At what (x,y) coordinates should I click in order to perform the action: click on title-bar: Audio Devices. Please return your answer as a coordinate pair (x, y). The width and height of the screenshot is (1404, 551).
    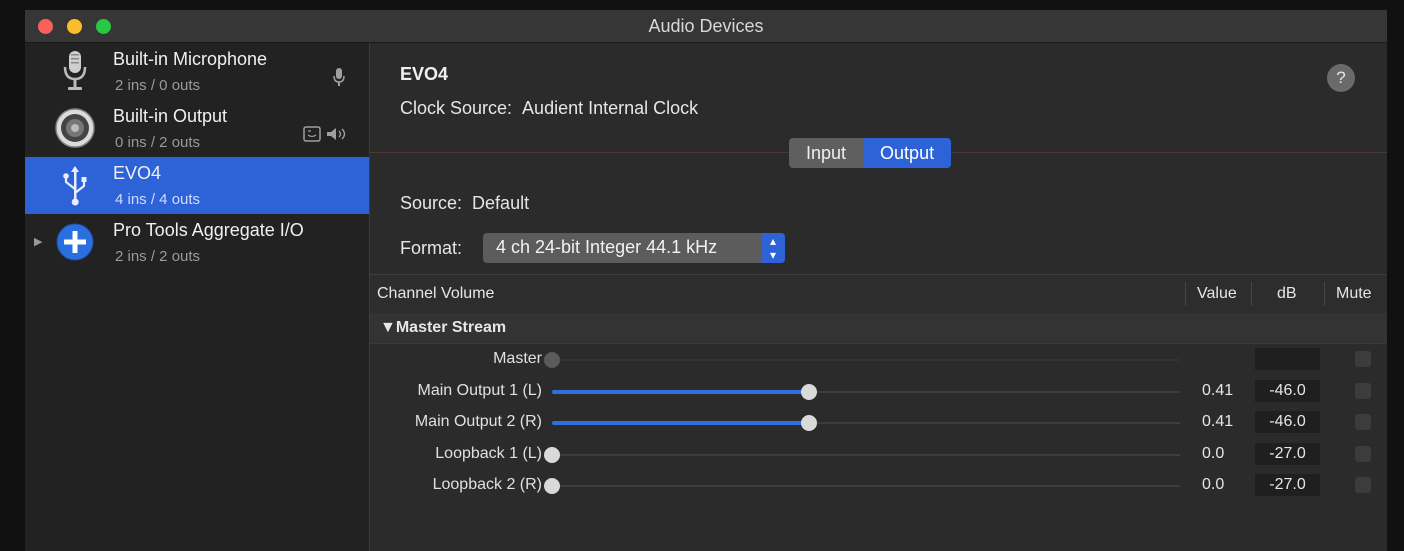
    Looking at the image, I should click on (706, 26).